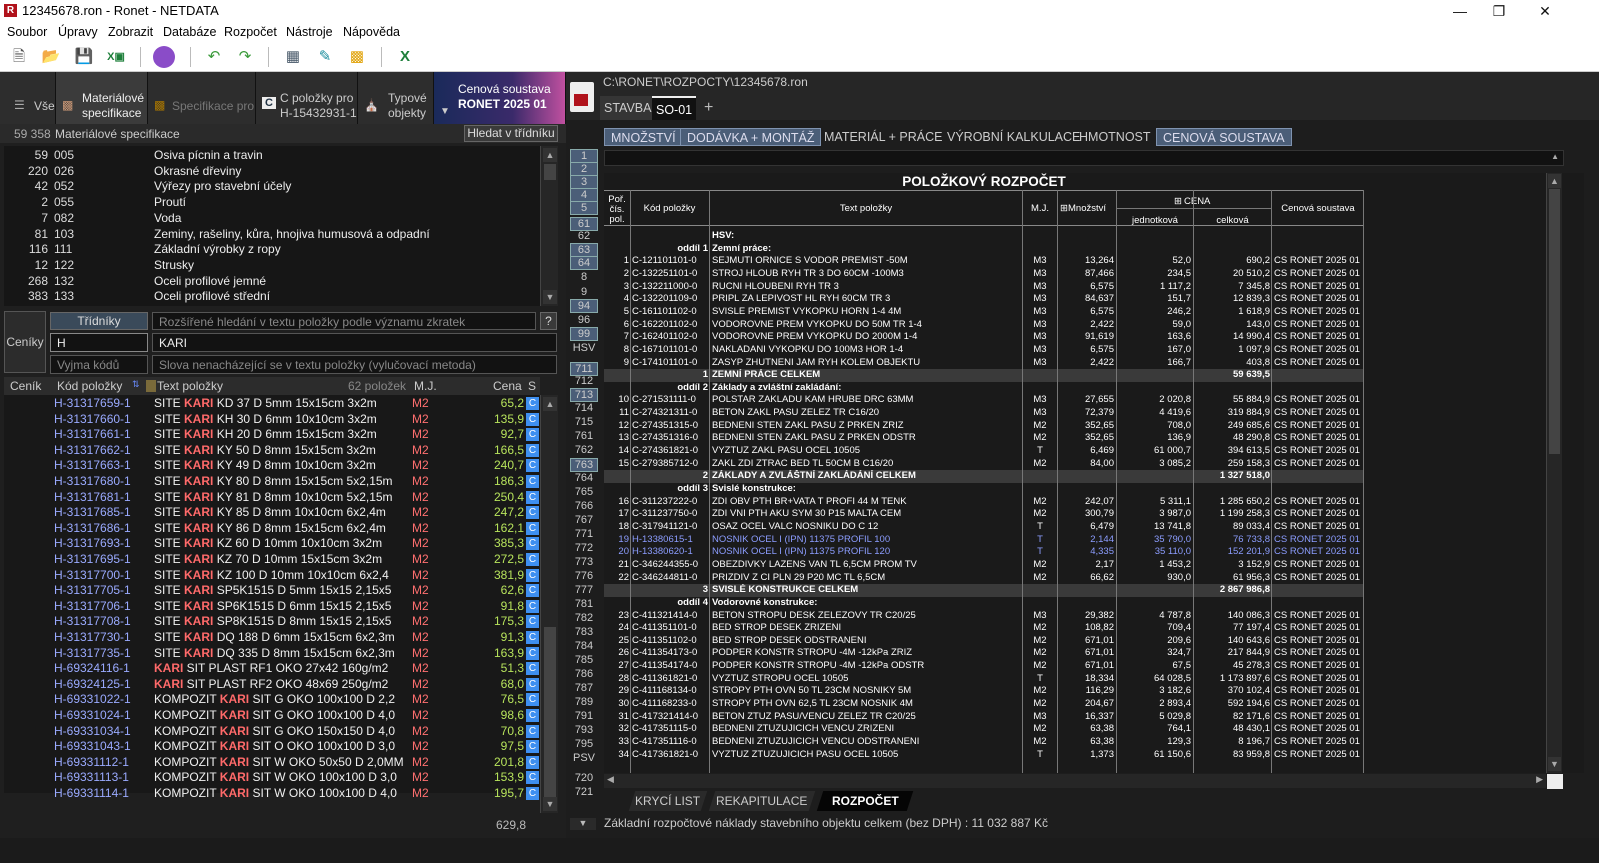 This screenshot has width=1599, height=863. I want to click on outline-level-button: 767, so click(584, 520).